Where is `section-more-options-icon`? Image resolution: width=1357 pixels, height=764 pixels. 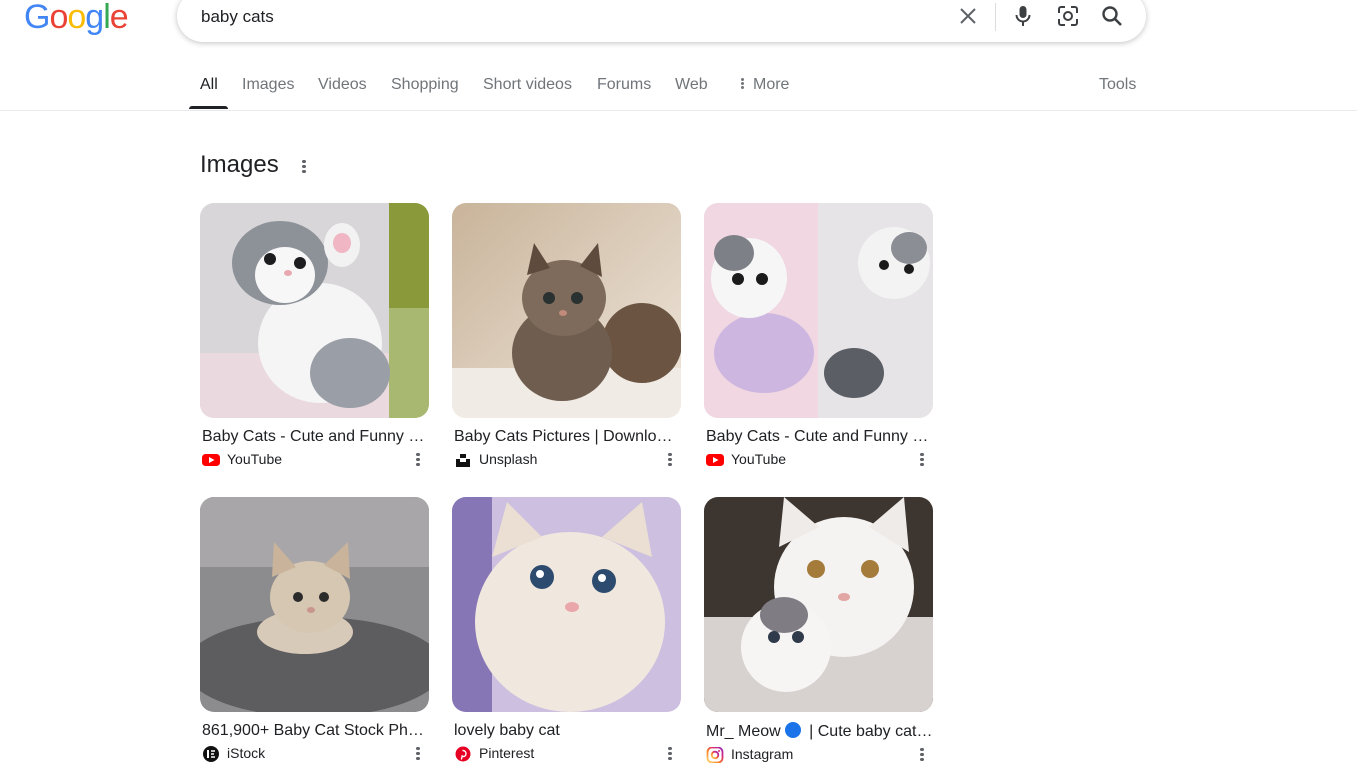
section-more-options-icon is located at coordinates (304, 167).